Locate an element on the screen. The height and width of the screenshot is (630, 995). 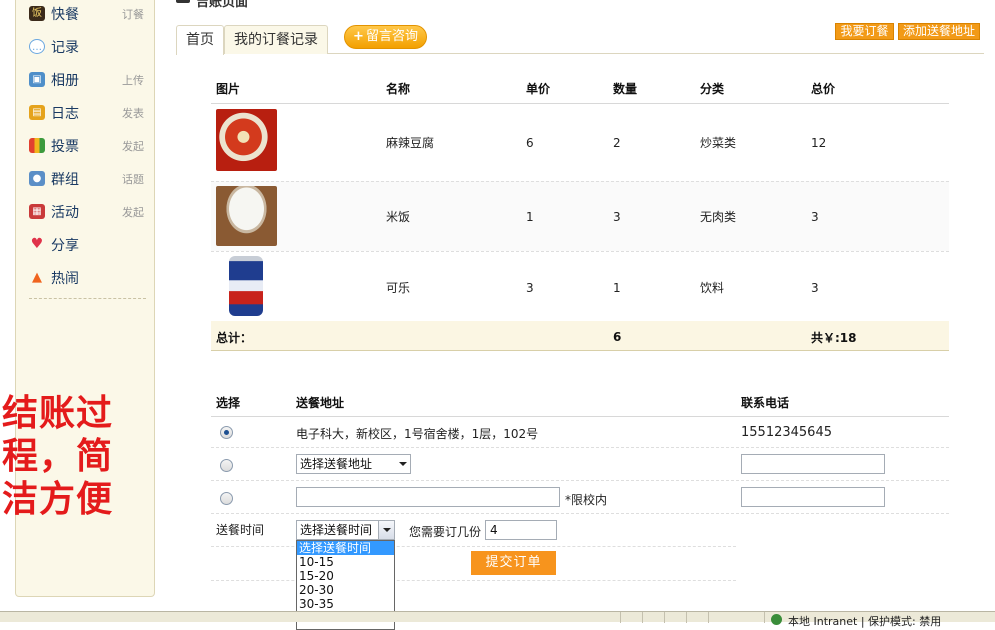
sidebar-item-qunzu: ● 群组 话题 is located at coordinates (86, 179).